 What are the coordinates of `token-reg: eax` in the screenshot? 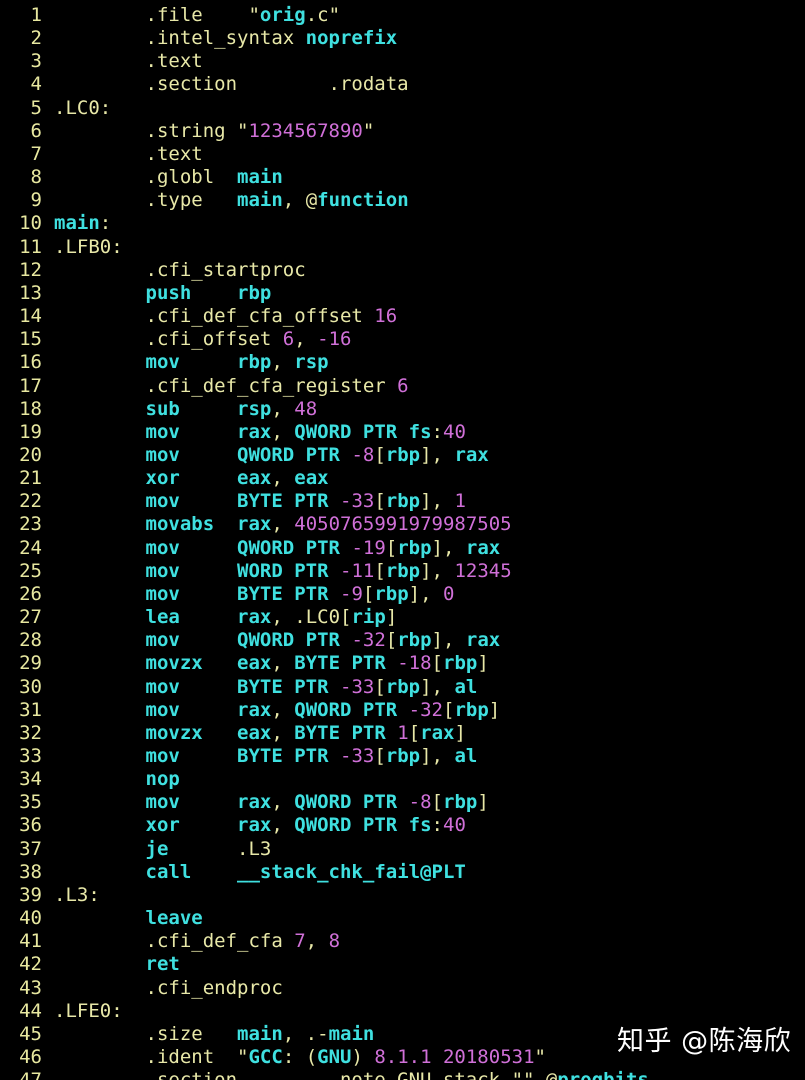 It's located at (311, 478).